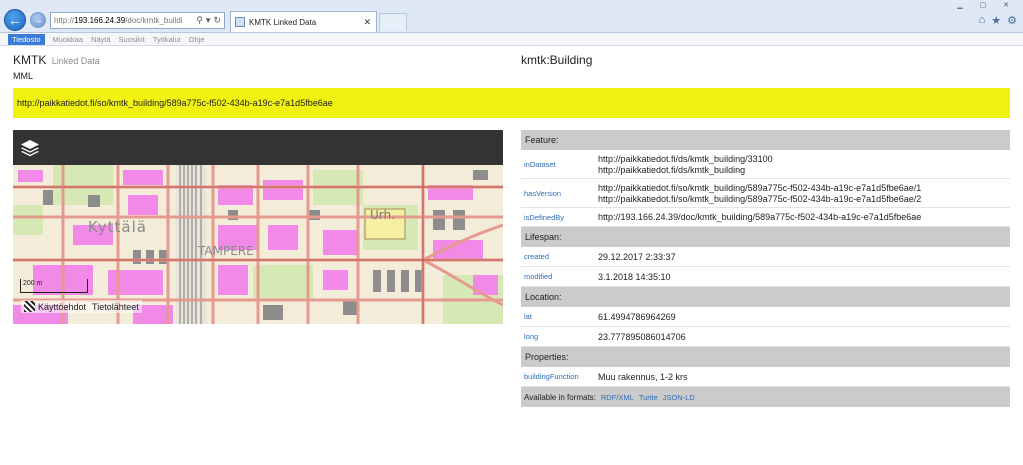 The width and height of the screenshot is (1023, 465). What do you see at coordinates (26, 39) in the screenshot?
I see `menu-item-file: Tiedosto` at bounding box center [26, 39].